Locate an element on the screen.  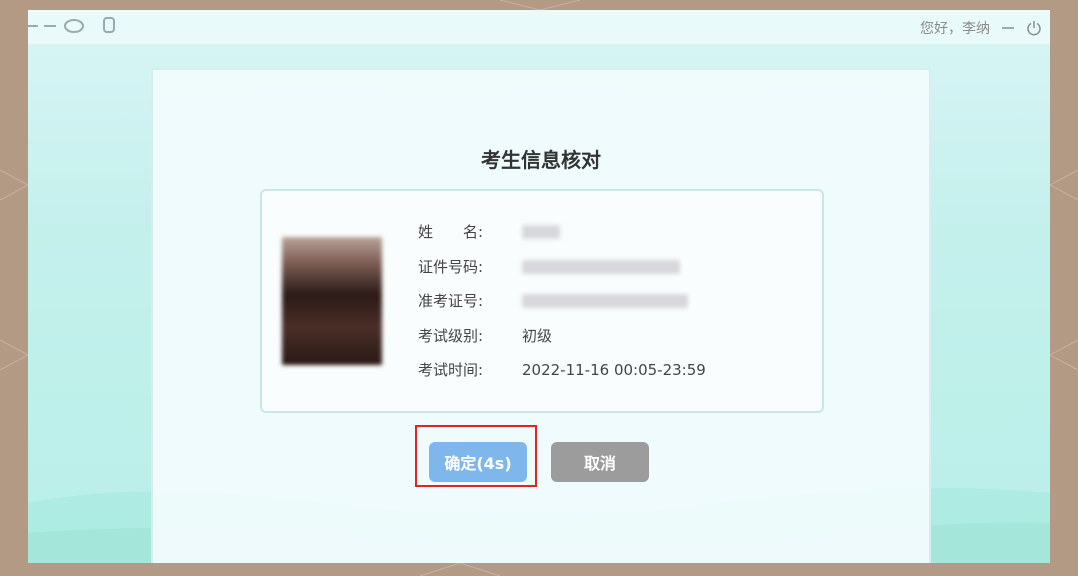
confirm-button: 确定(4s) is located at coordinates (478, 462).